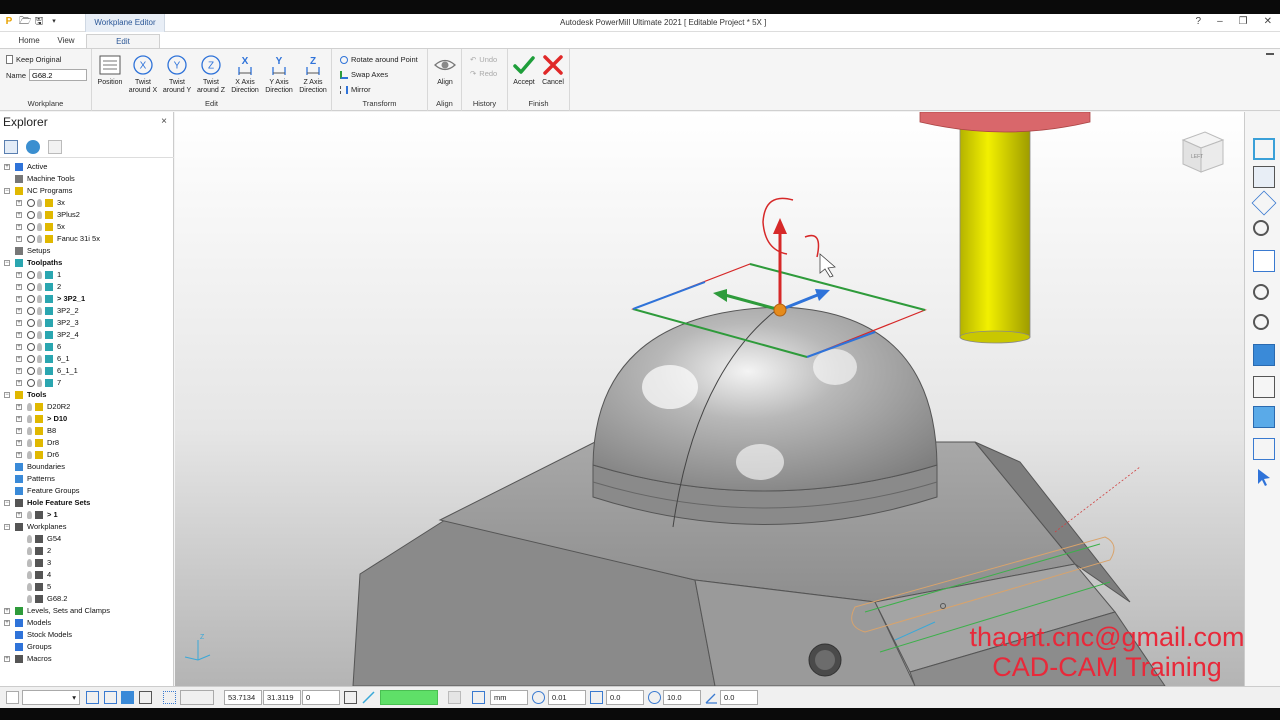 Image resolution: width=1280 pixels, height=720 pixels. I want to click on tree-item: + Active, so click(87, 167).